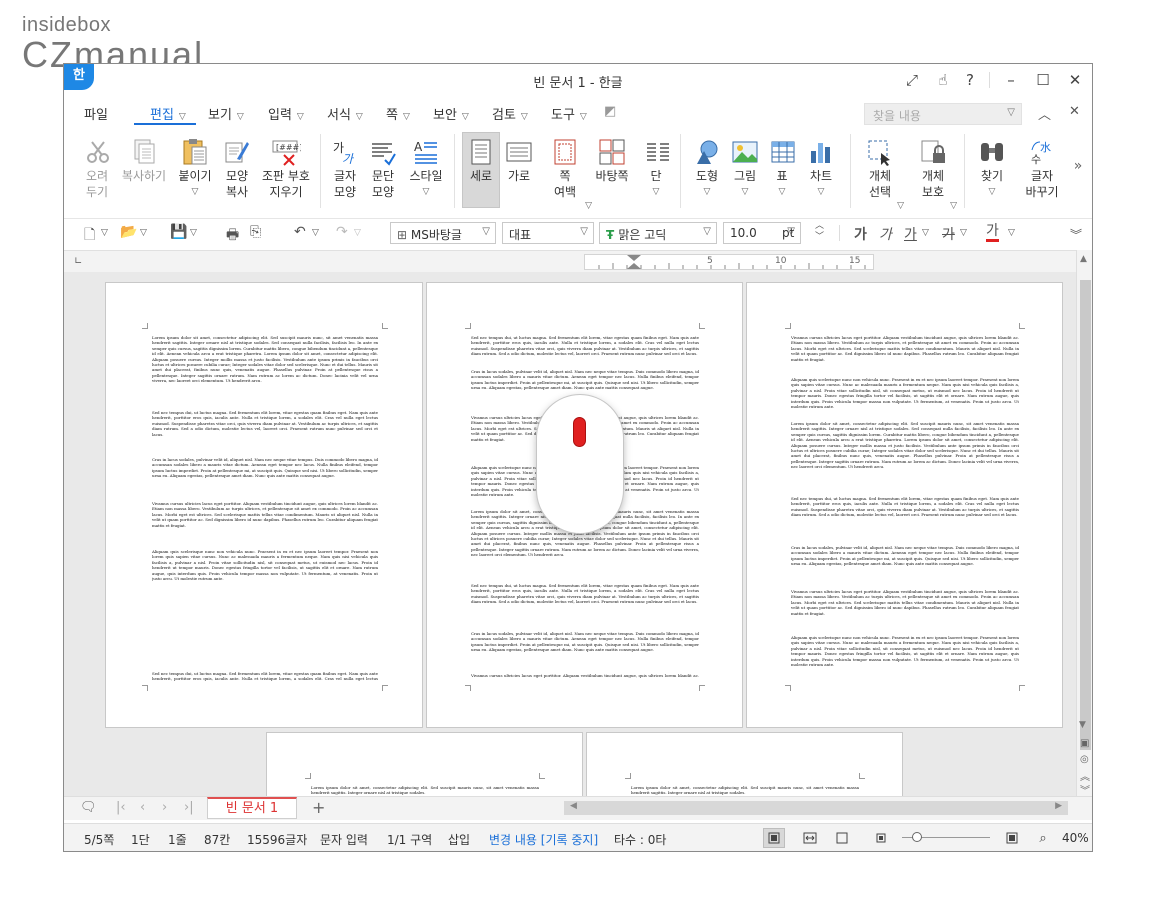  I want to click on menu-file: 파일, so click(96, 113).